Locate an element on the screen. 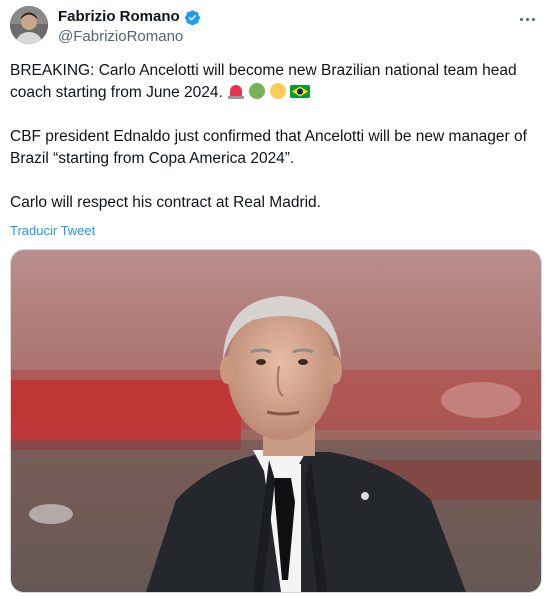 The height and width of the screenshot is (599, 550). tweet-header: Fabrizio Romano @FabrizioRomano is located at coordinates (275, 26).